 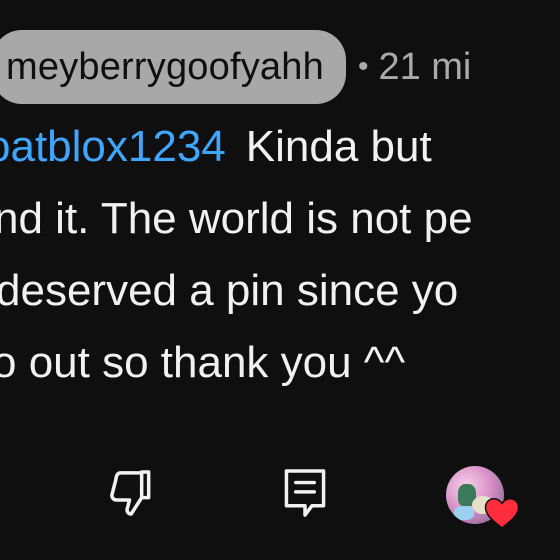 I want to click on comment-actions, so click(x=280, y=500).